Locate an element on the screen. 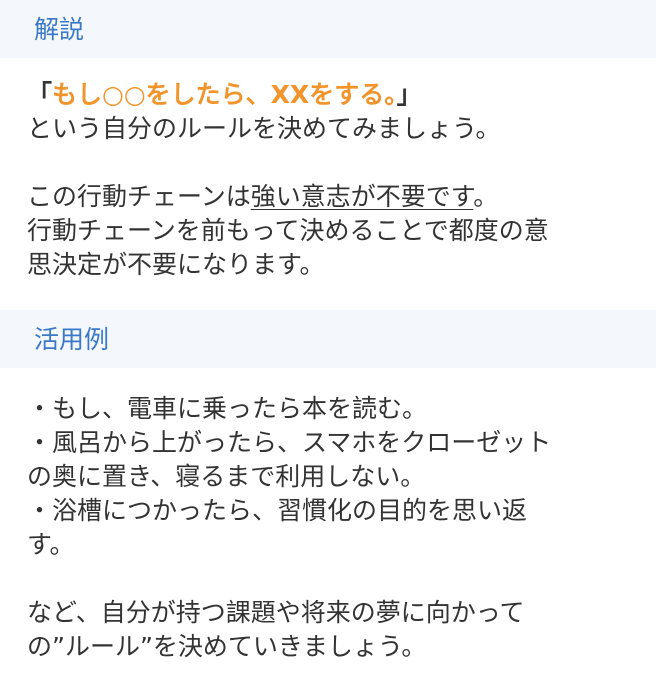 This screenshot has height=686, width=656. rule-close-bracket: 」 is located at coordinates (409, 94).